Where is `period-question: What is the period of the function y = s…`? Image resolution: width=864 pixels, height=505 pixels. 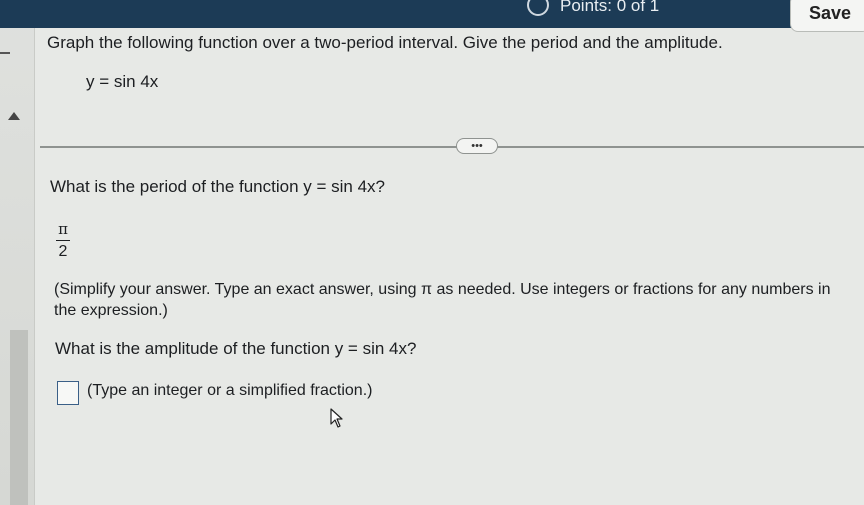 period-question: What is the period of the function y = s… is located at coordinates (217, 186).